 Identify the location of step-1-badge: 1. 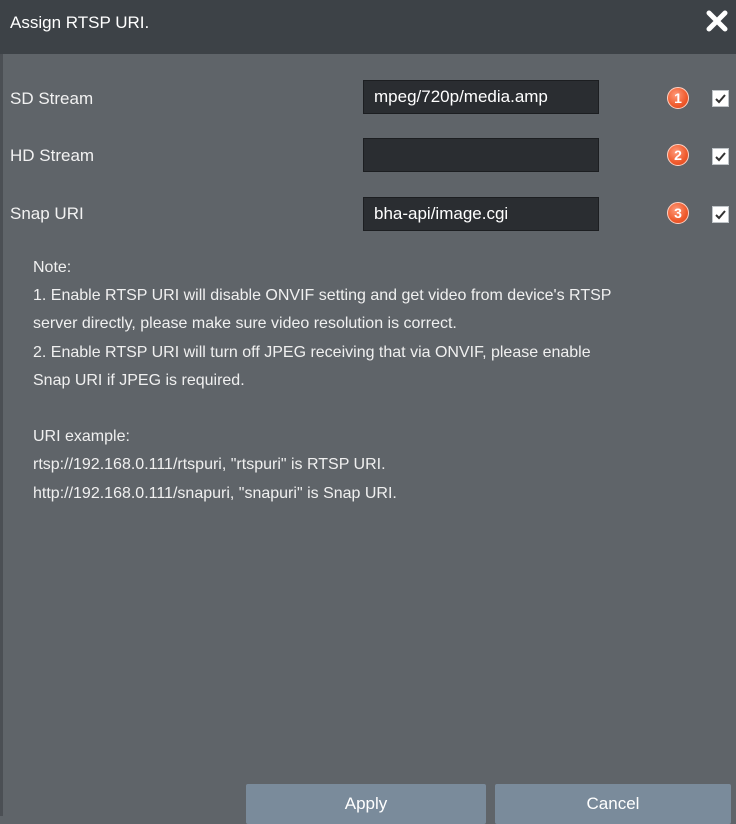
(678, 98).